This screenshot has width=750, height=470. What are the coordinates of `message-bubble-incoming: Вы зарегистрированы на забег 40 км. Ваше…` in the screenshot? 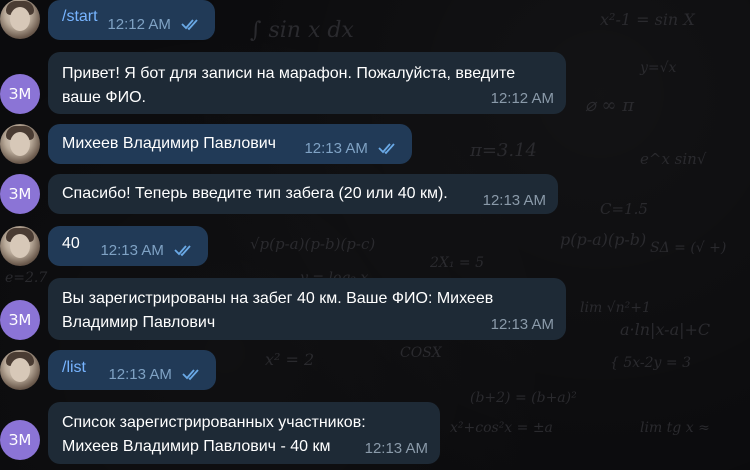 It's located at (307, 309).